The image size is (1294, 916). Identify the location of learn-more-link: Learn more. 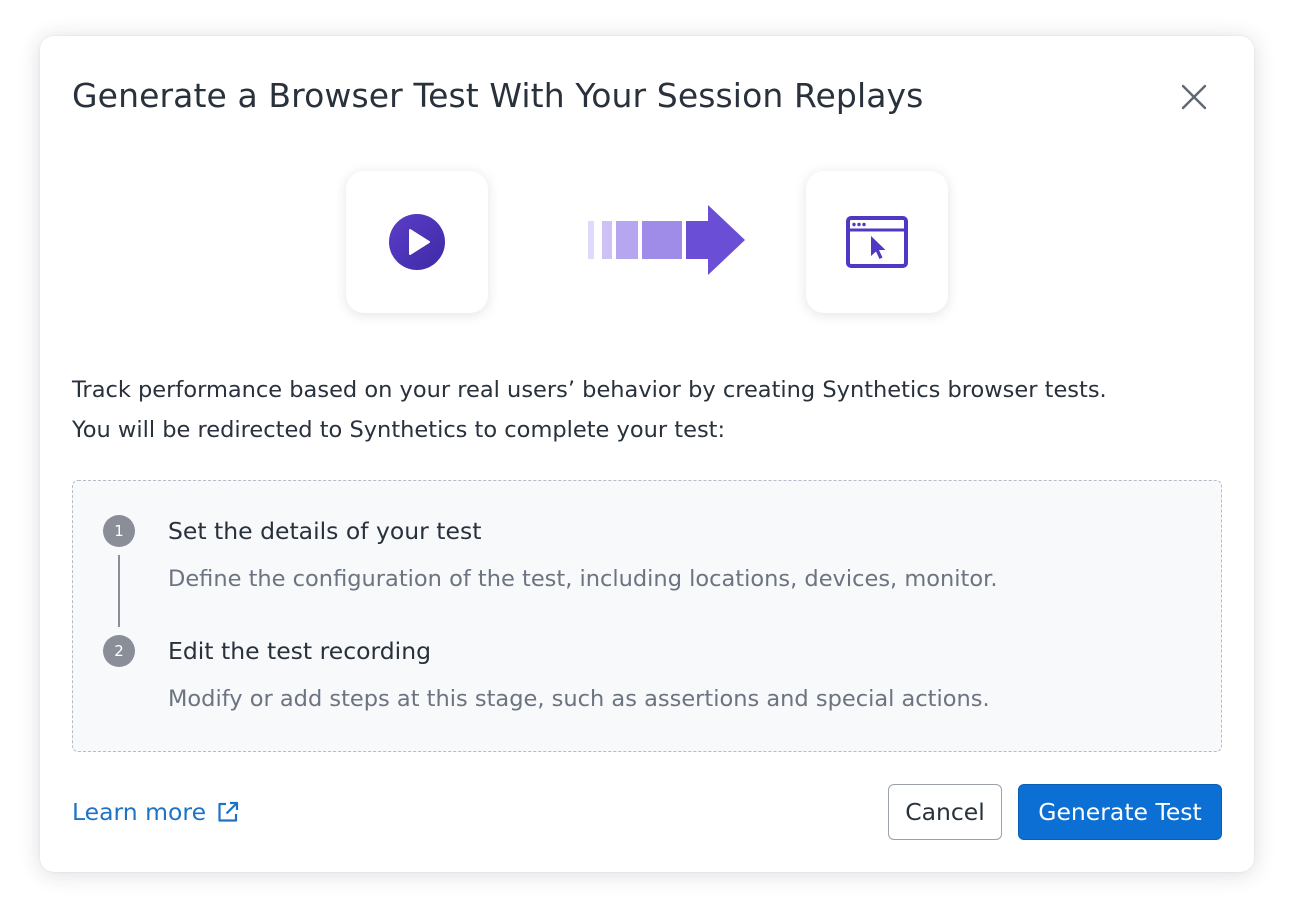
(156, 812).